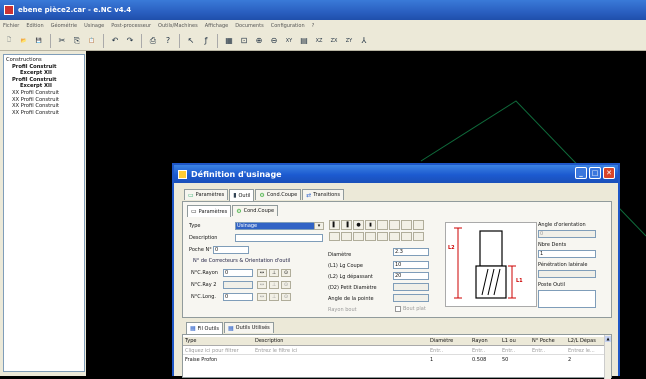  I want to click on menu-item-8: Configuration, so click(288, 26).